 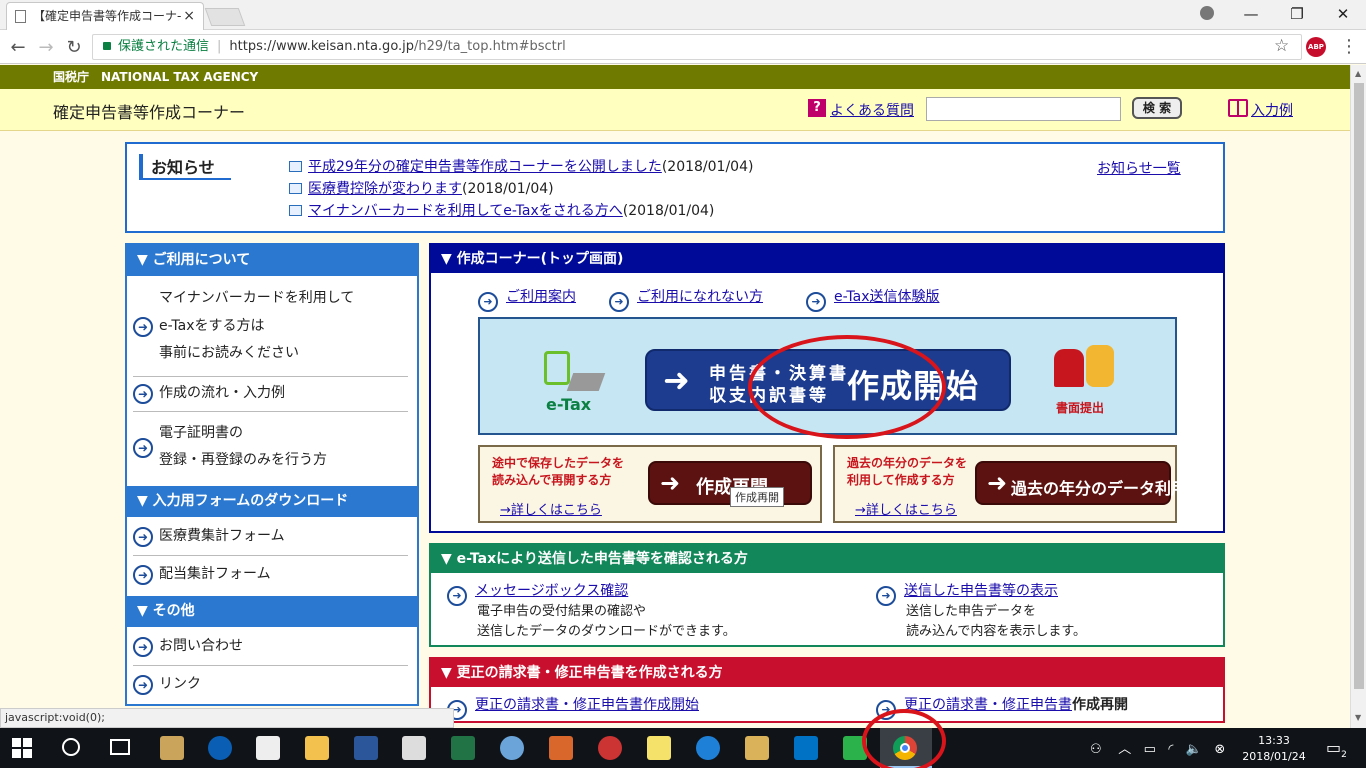 What do you see at coordinates (700, 297) in the screenshot?
I see `unavailable-link: ご利用になれない方` at bounding box center [700, 297].